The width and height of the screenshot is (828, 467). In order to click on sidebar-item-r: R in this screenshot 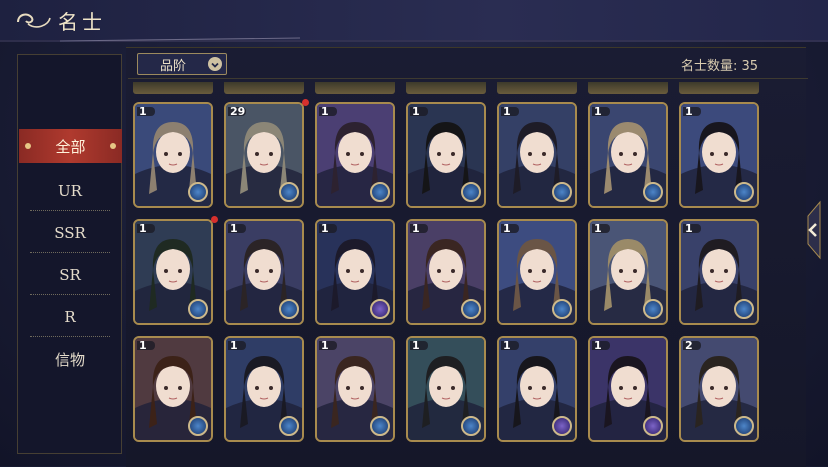, I will do `click(70, 317)`.